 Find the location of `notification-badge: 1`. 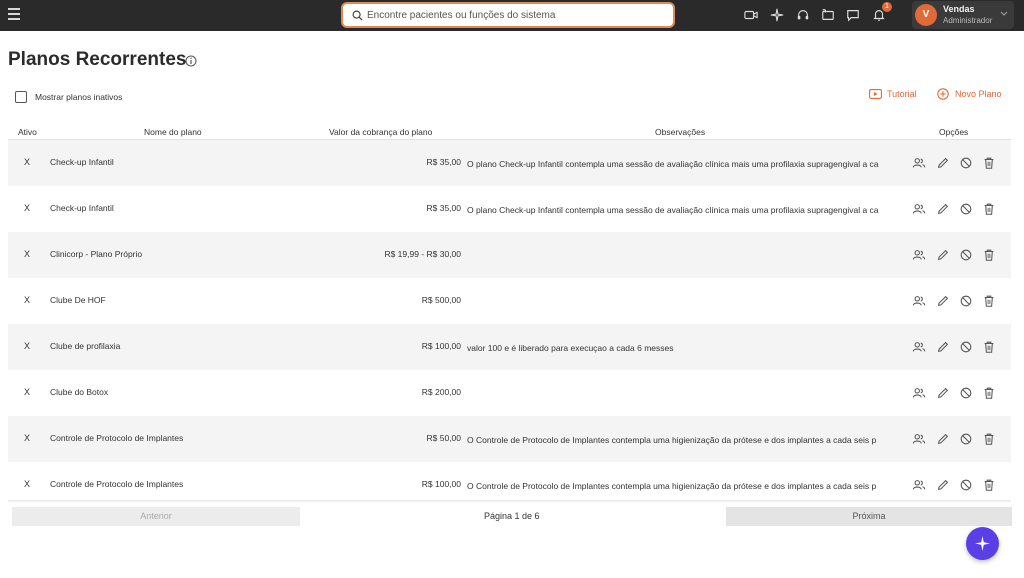

notification-badge: 1 is located at coordinates (887, 7).